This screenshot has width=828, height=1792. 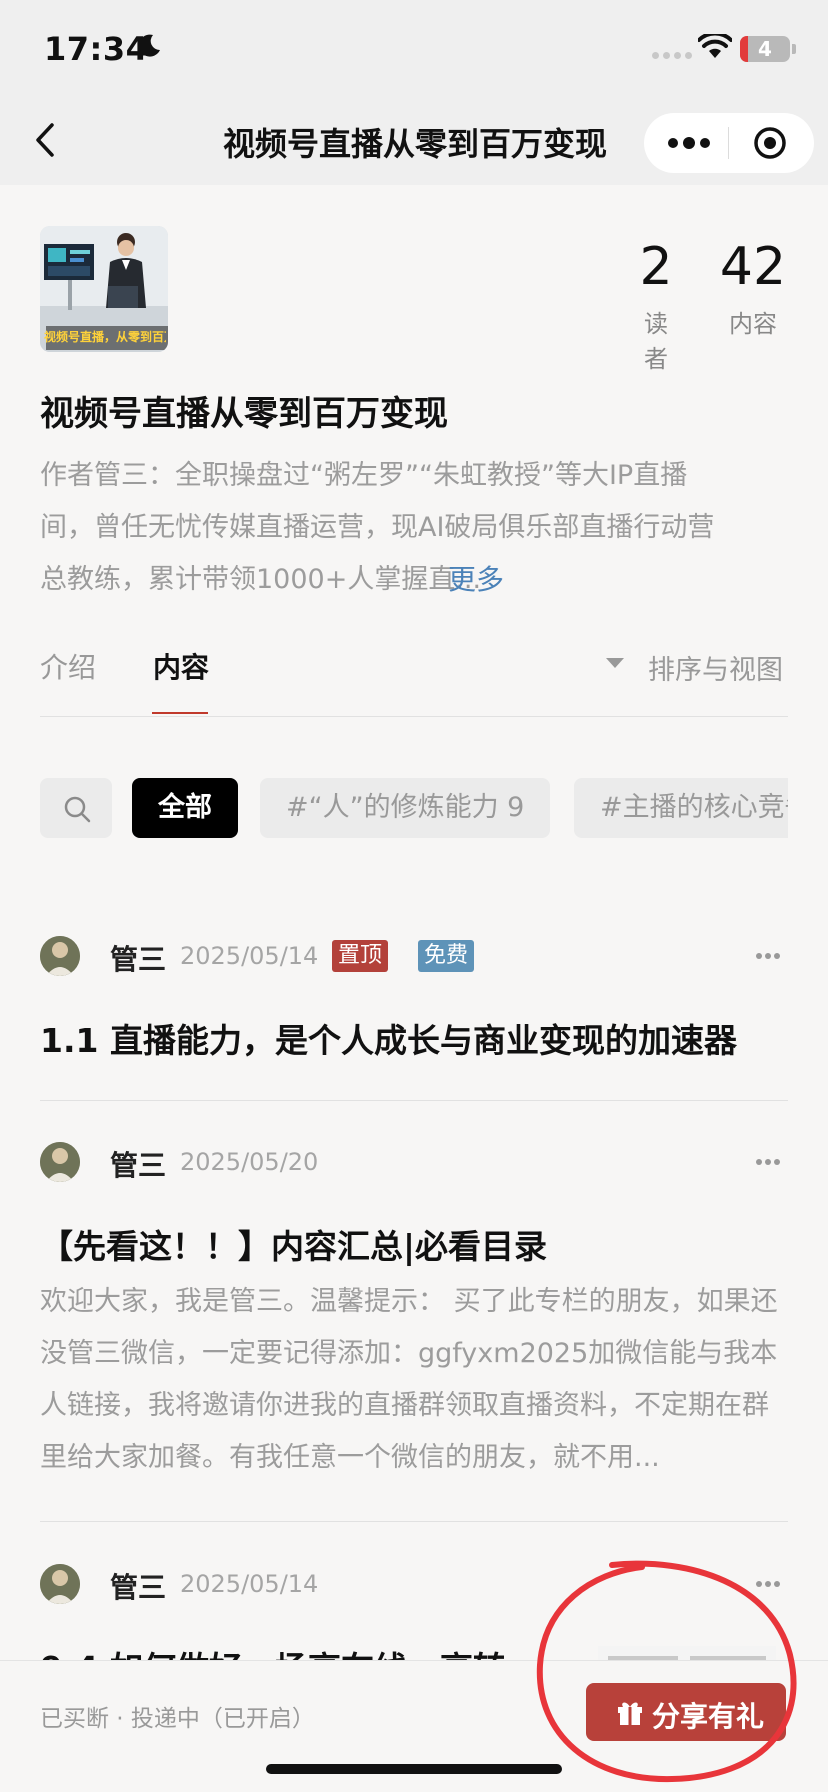 What do you see at coordinates (715, 46) in the screenshot?
I see `wifi-icon` at bounding box center [715, 46].